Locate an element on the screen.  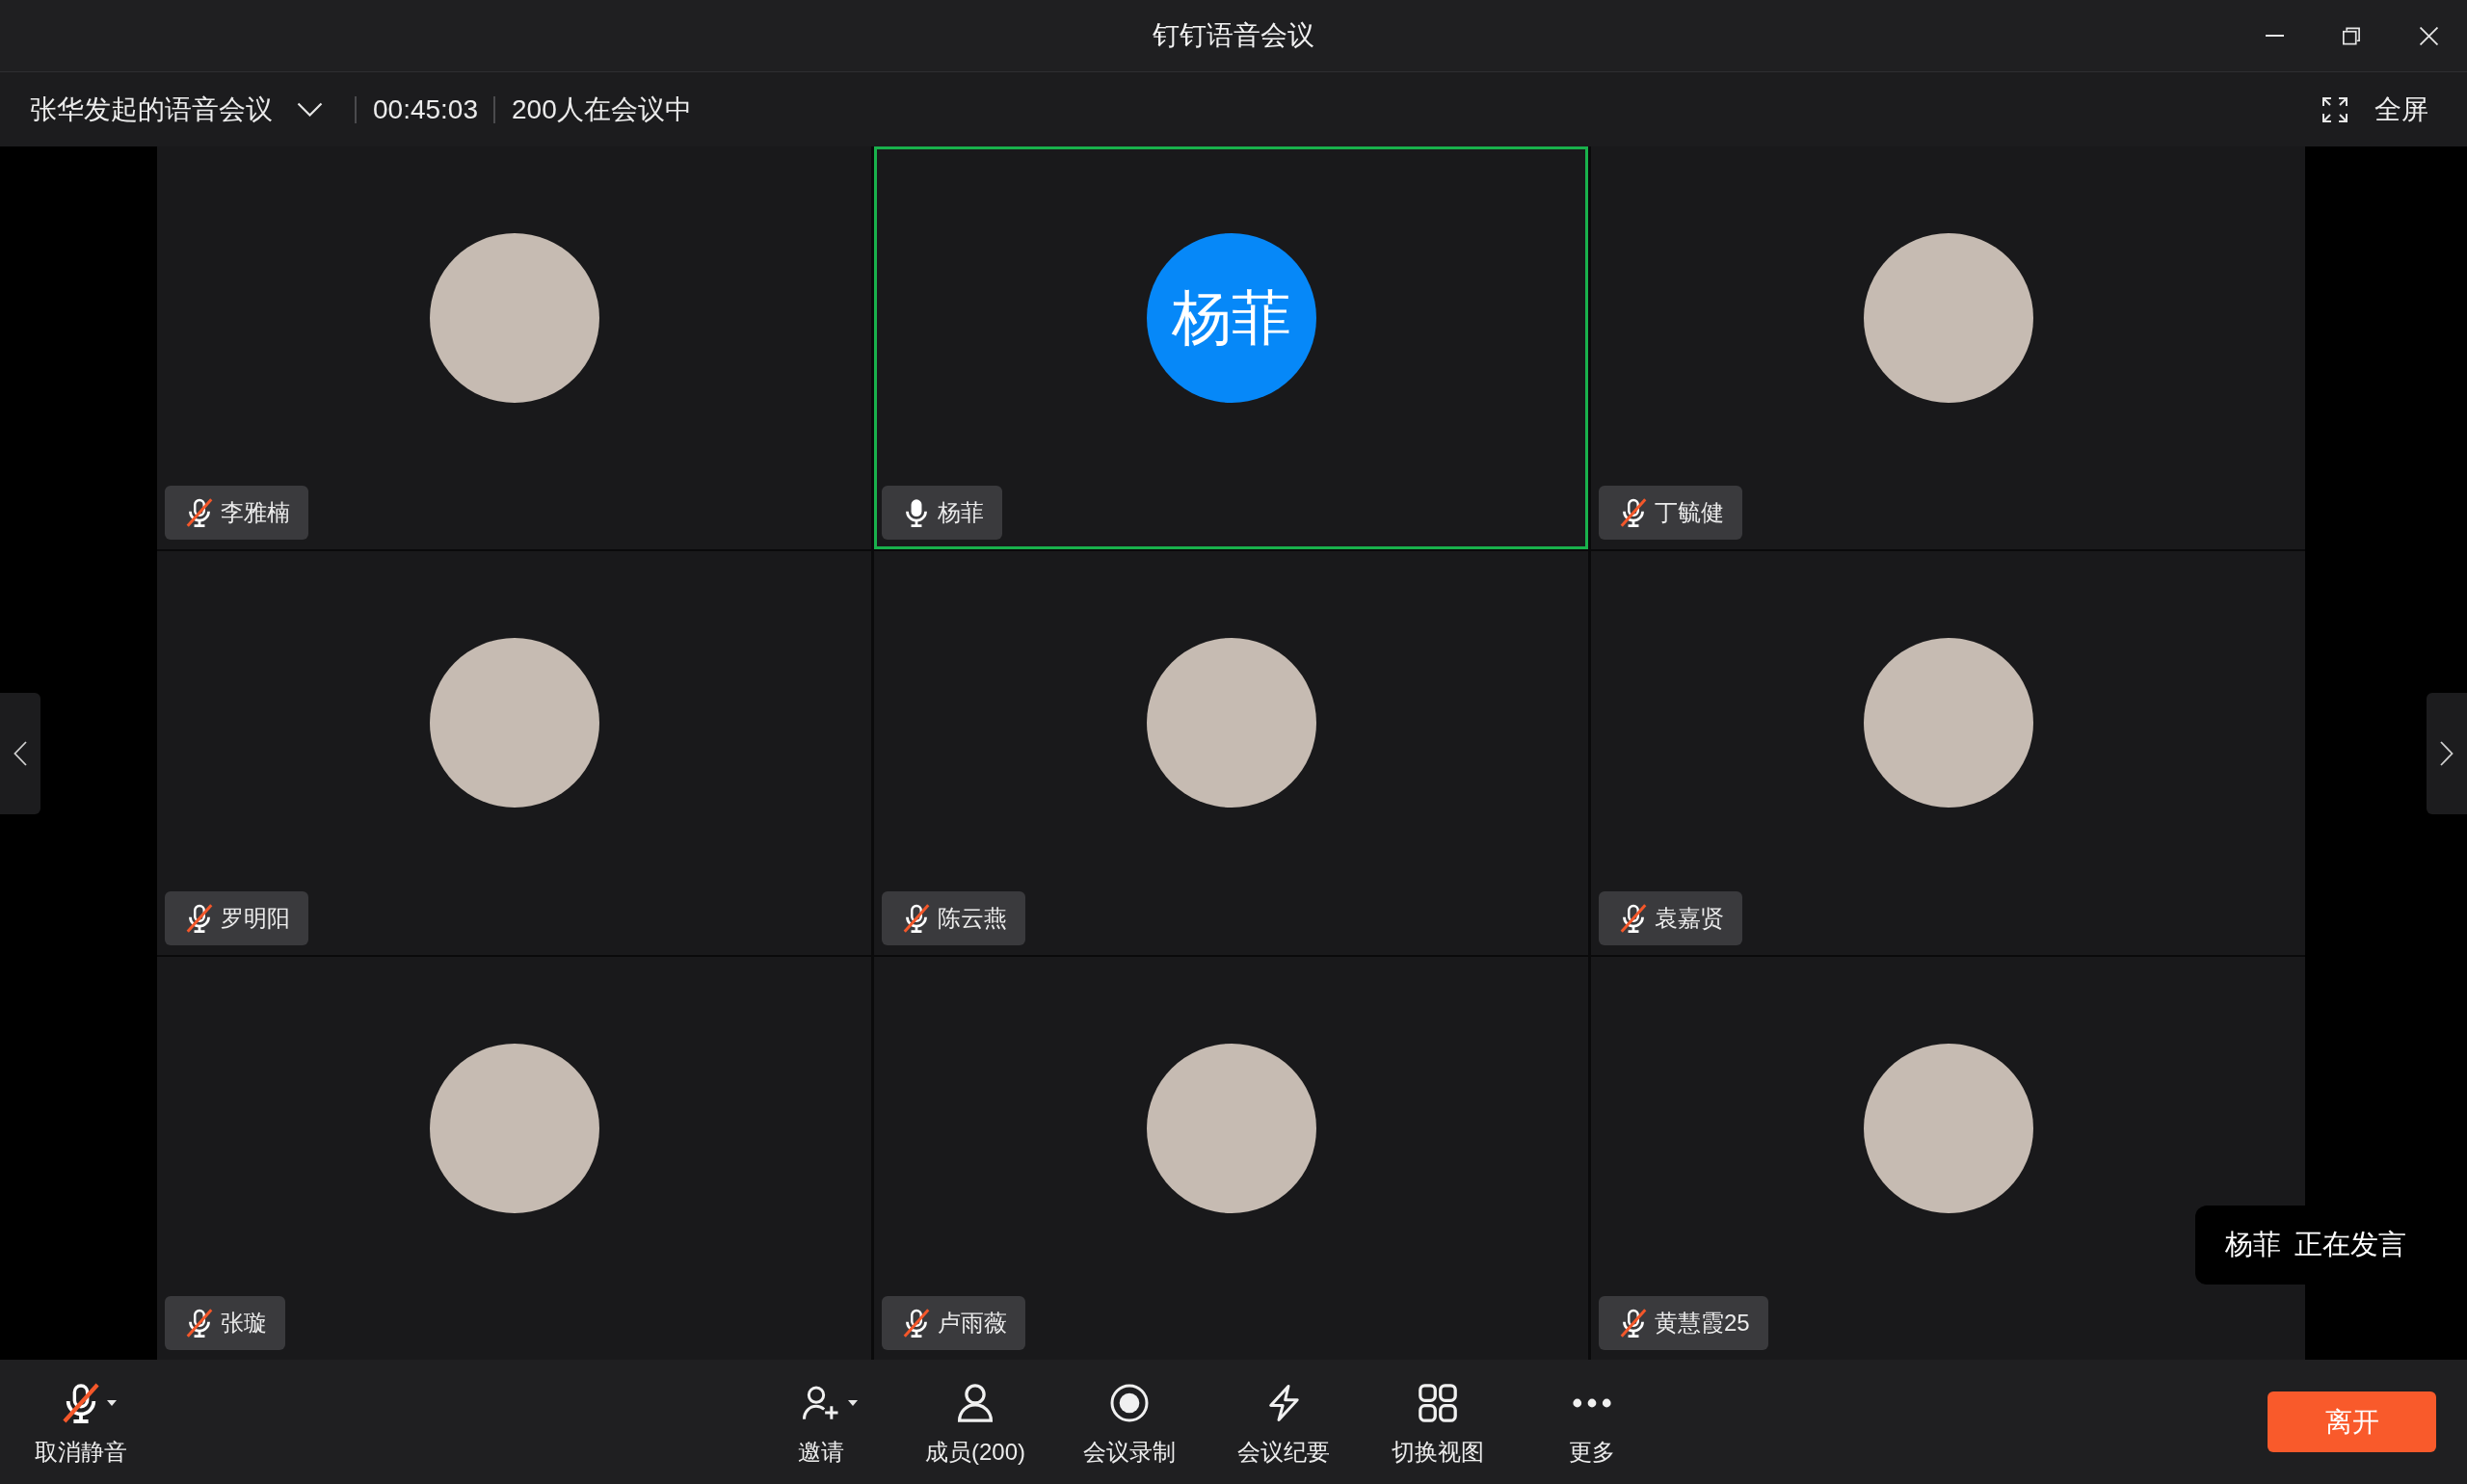
record-button: 会议录制 is located at coordinates (1129, 1414).